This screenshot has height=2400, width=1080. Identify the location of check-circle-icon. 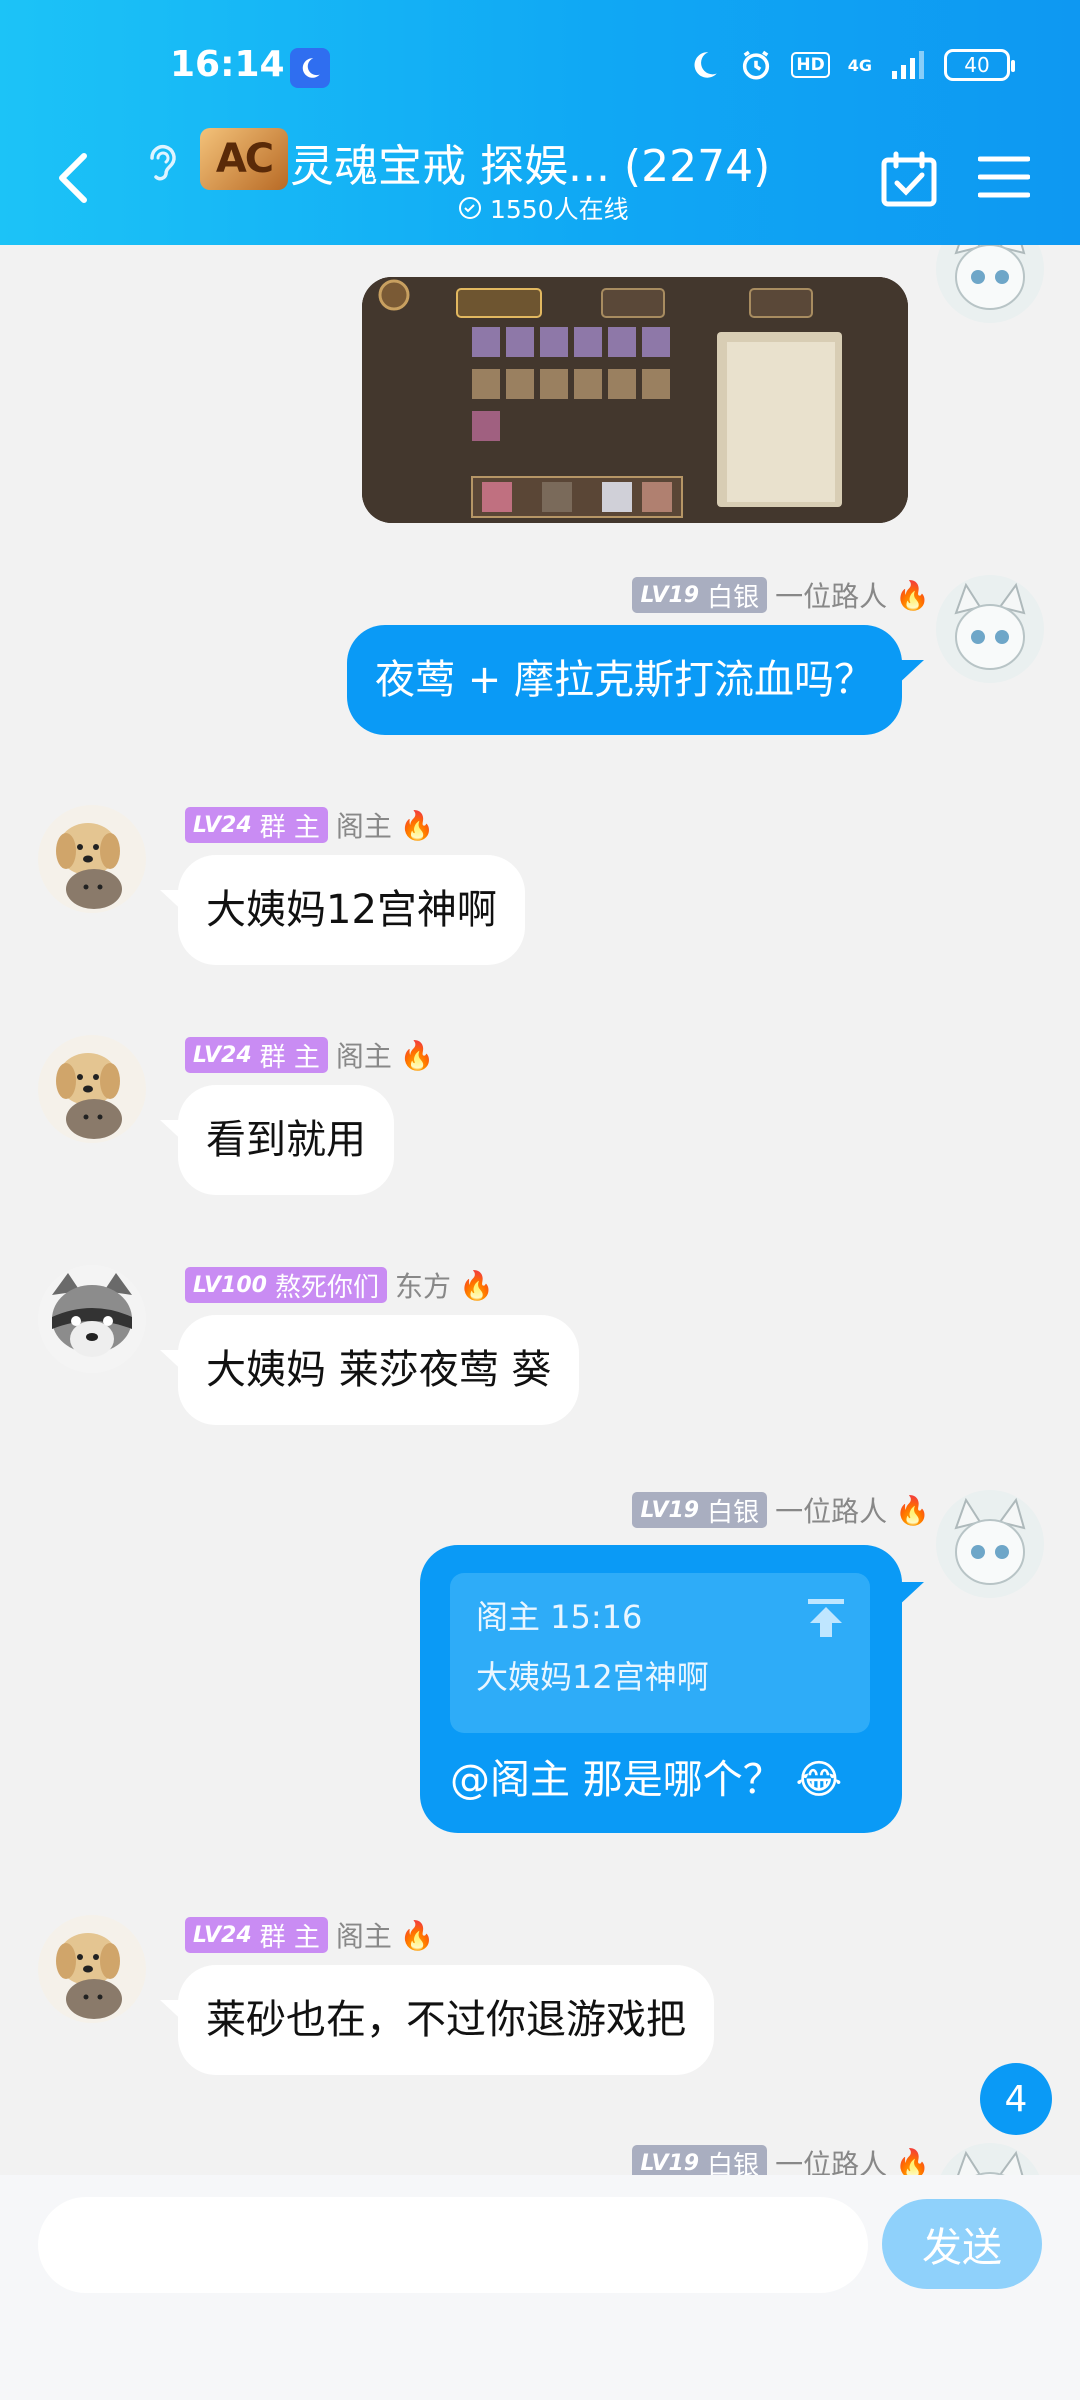
(470, 208).